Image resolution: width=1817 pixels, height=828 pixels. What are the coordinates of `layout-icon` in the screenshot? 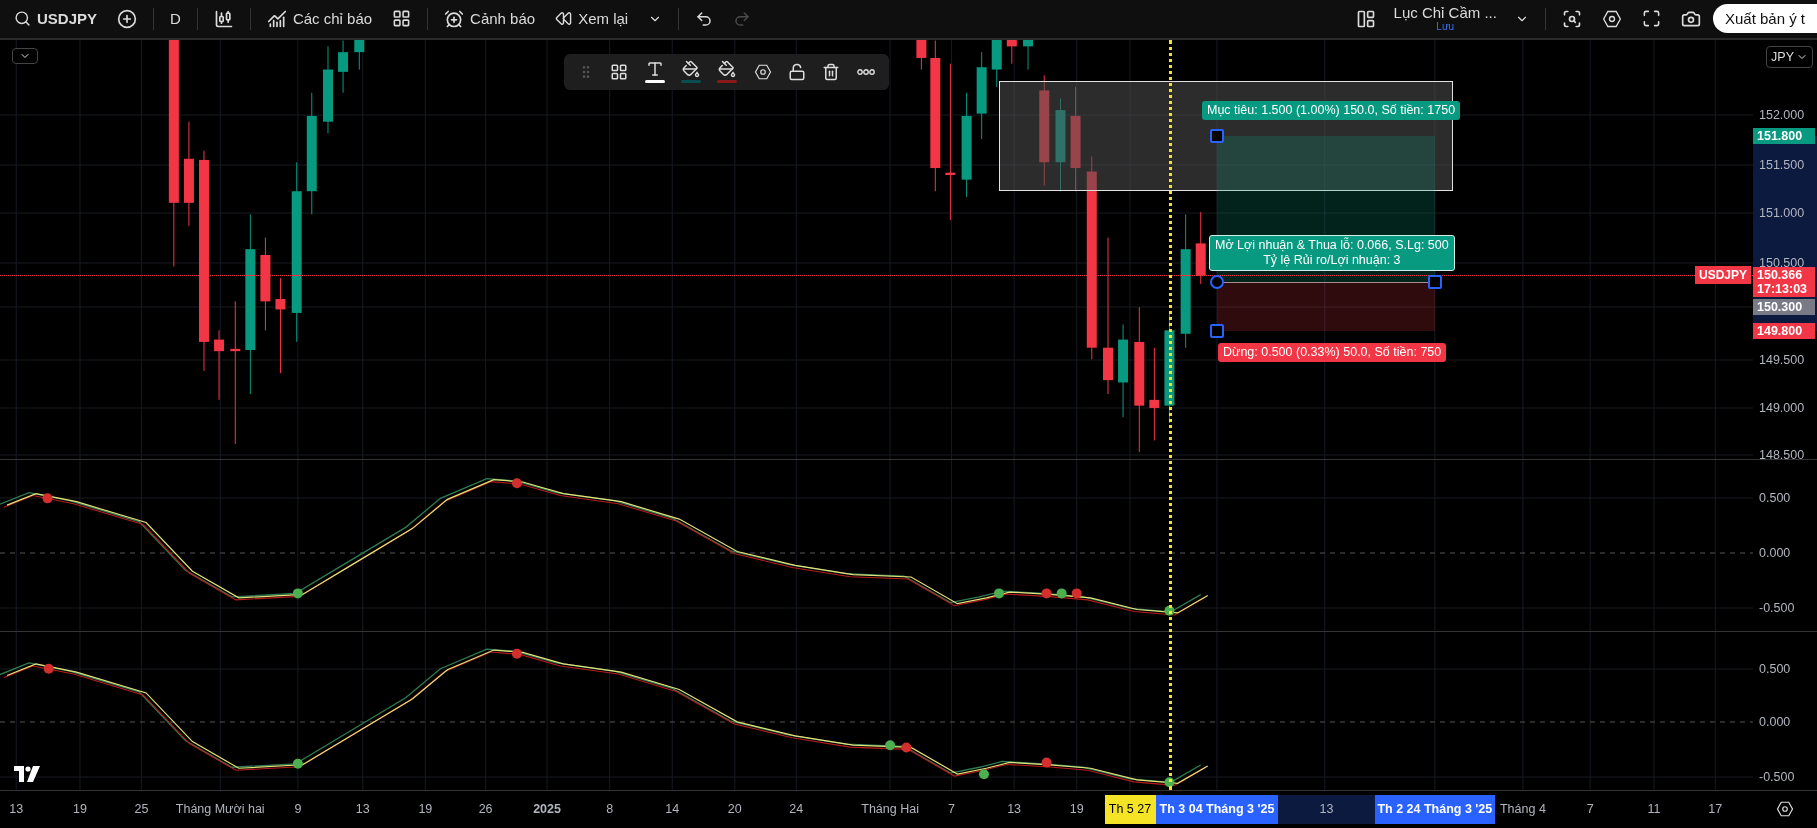 It's located at (1365, 18).